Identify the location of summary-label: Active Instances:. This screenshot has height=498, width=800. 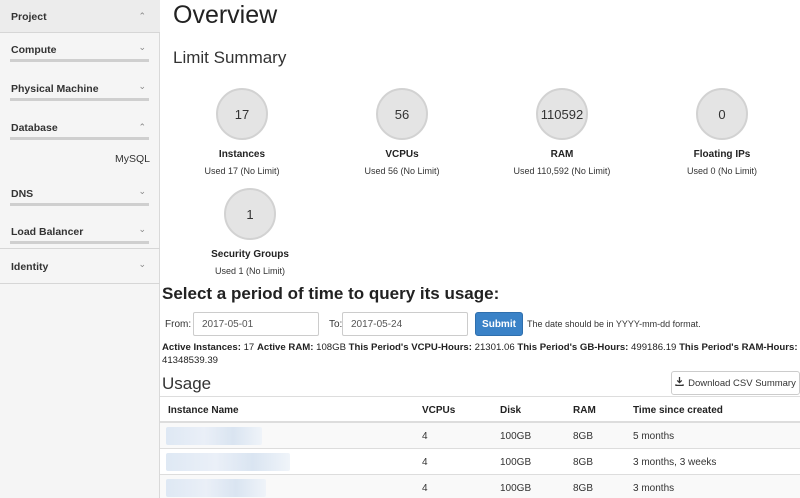
(201, 347).